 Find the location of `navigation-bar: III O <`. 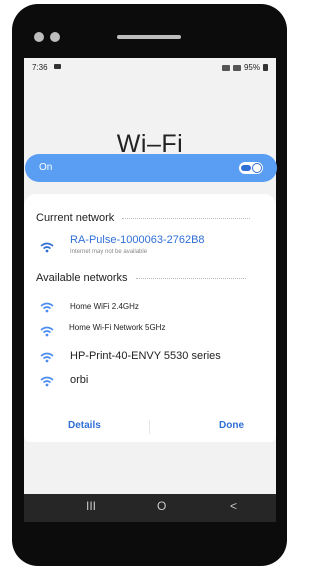

navigation-bar: III O < is located at coordinates (150, 508).